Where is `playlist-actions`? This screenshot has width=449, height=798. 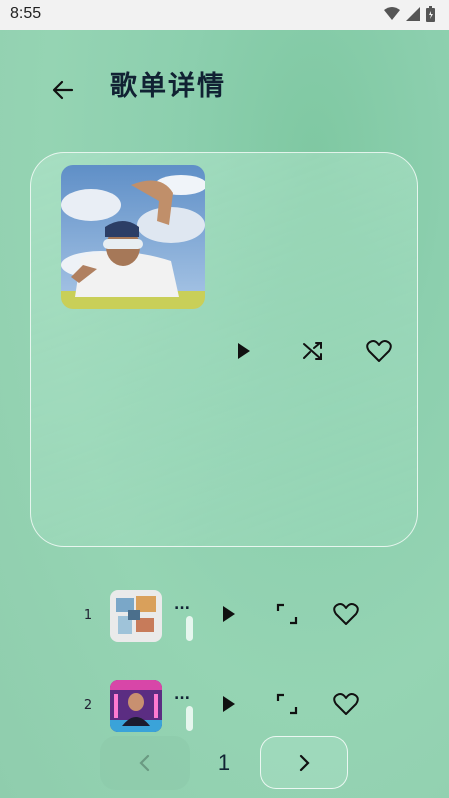 playlist-actions is located at coordinates (317, 351).